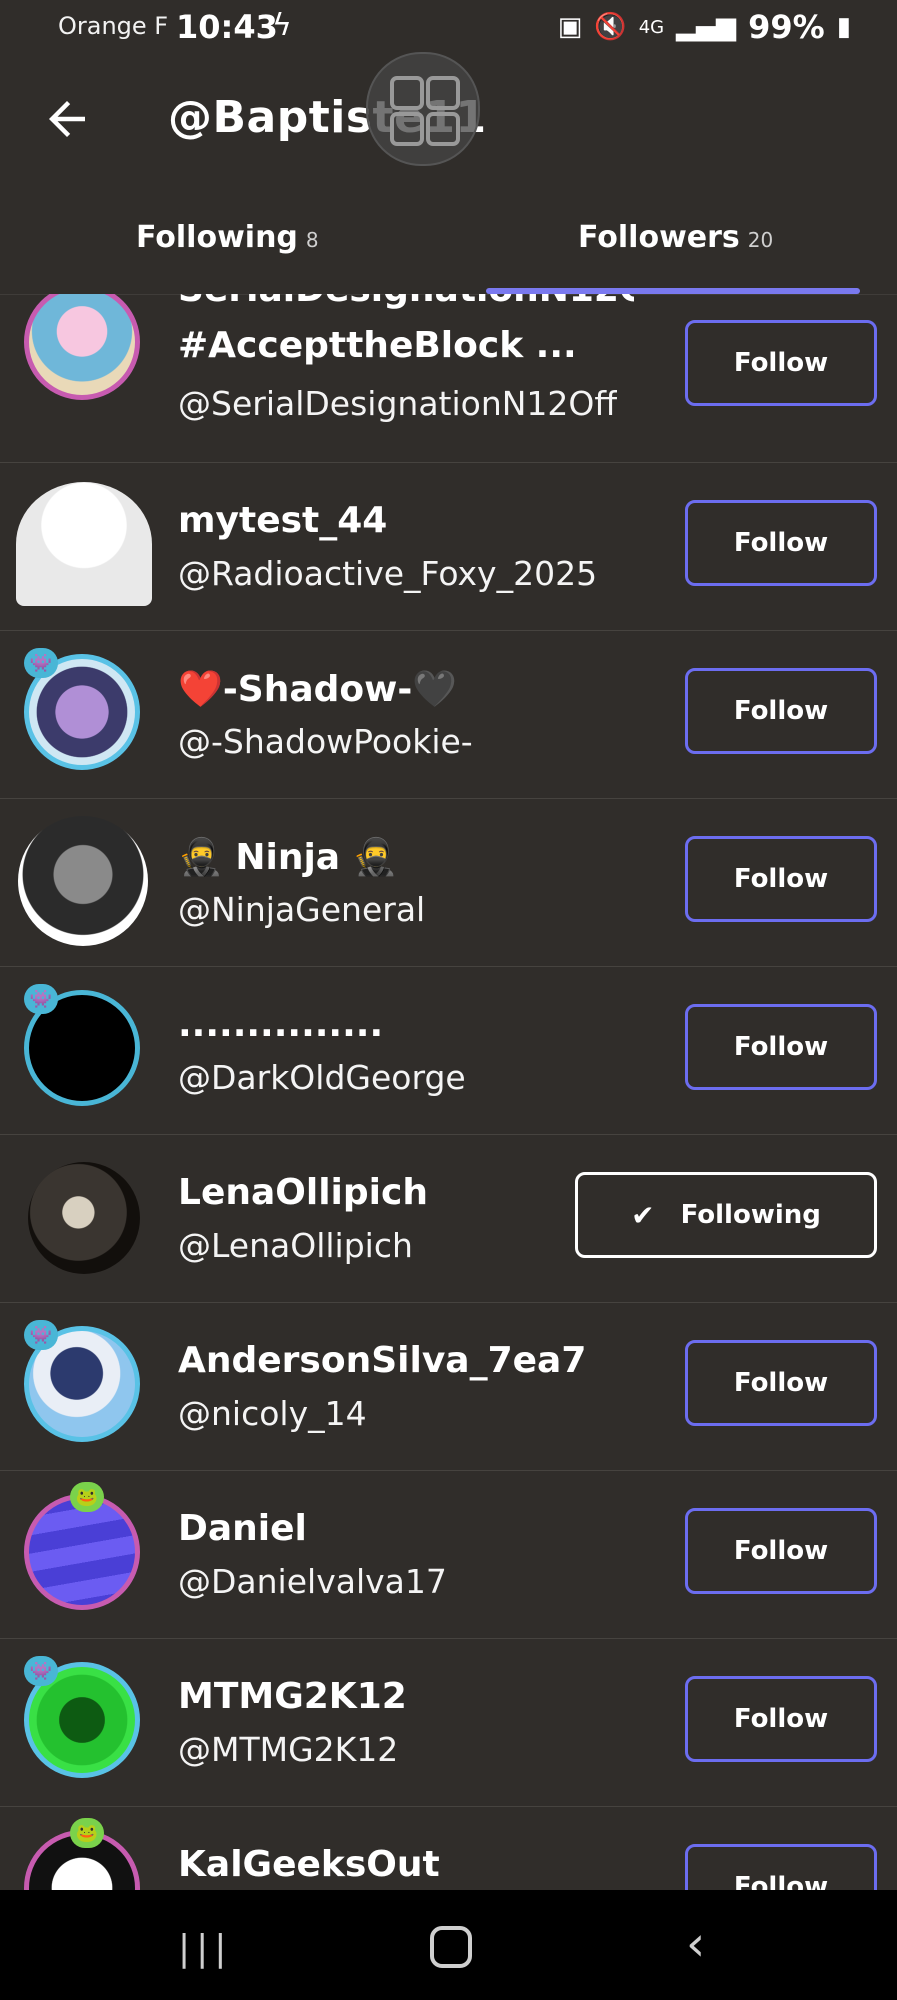 This screenshot has width=897, height=2000. I want to click on follower-handle: @NinjaGeneral, so click(302, 909).